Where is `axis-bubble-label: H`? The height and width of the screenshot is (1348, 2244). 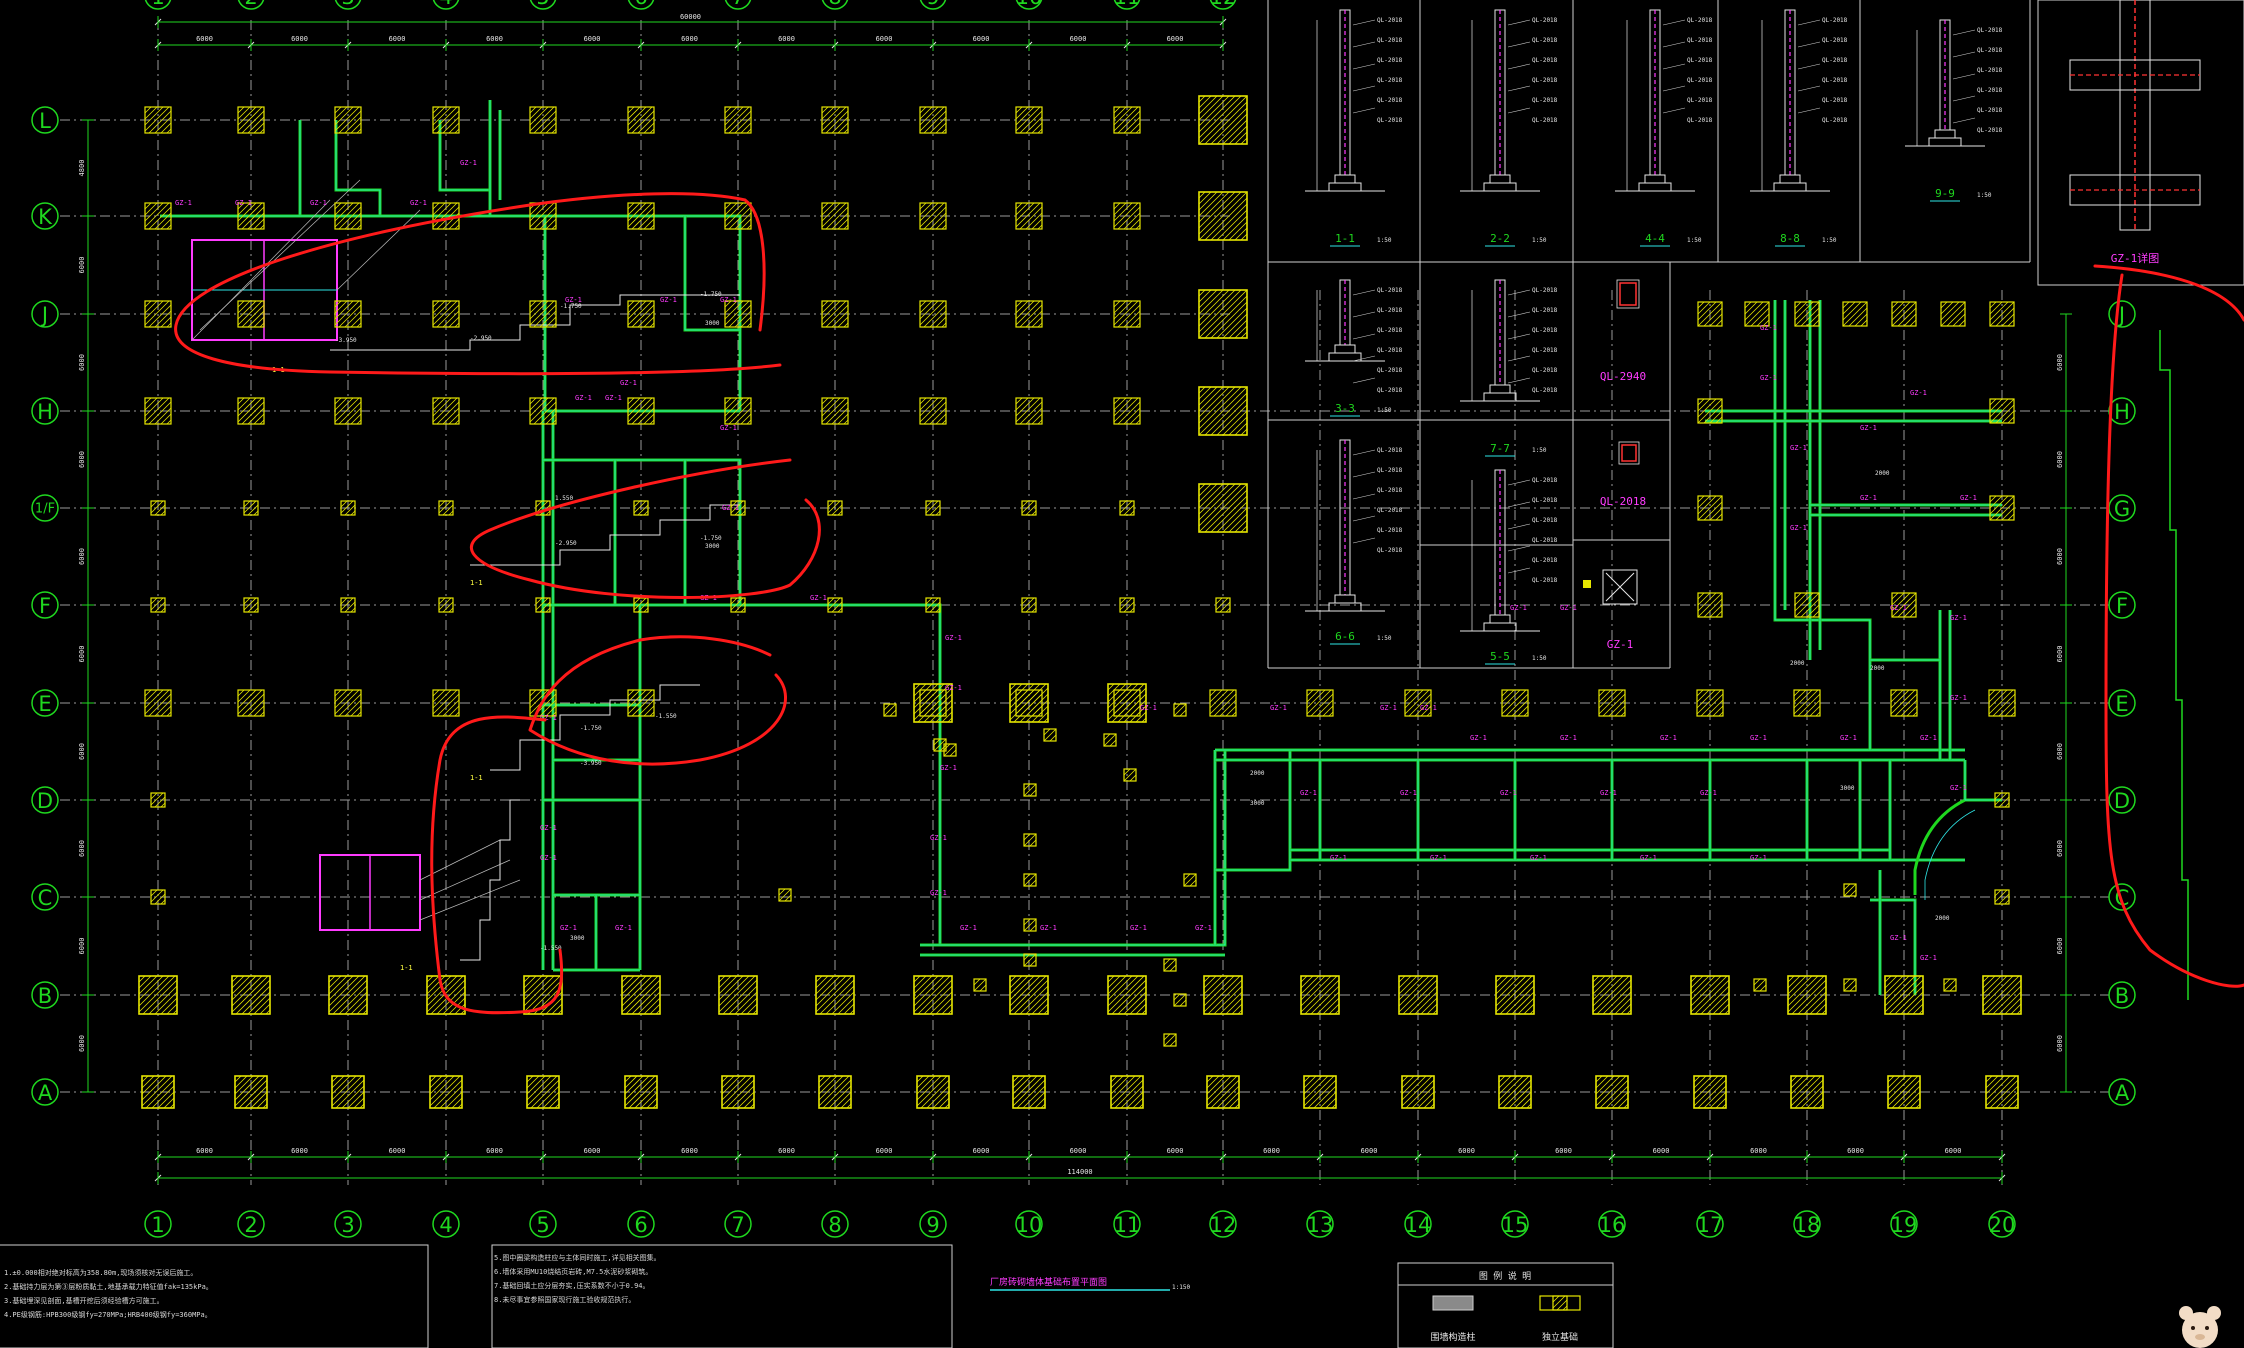
axis-bubble-label: H is located at coordinates (45, 412).